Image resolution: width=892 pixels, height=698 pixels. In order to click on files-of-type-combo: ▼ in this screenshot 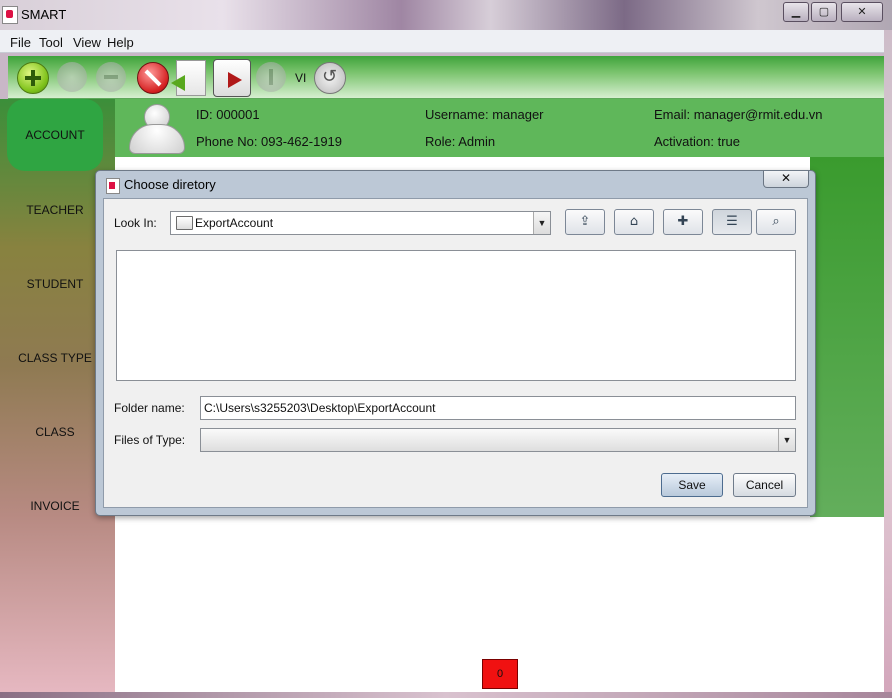, I will do `click(498, 440)`.